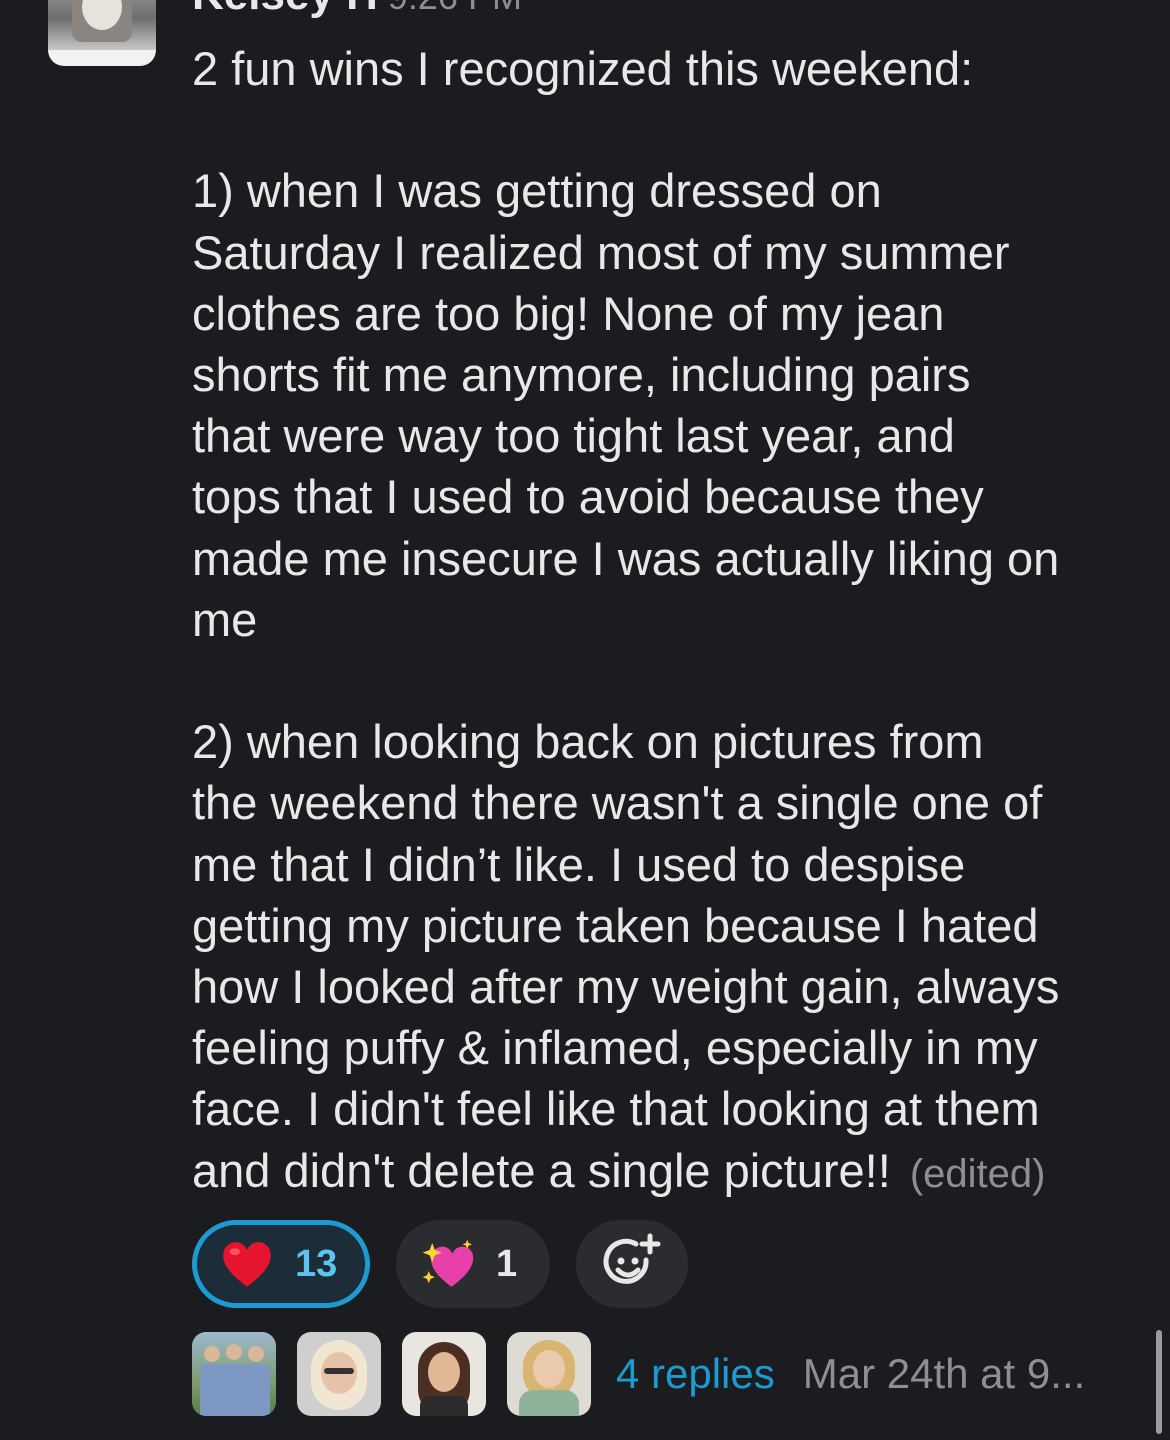 The height and width of the screenshot is (1440, 1170). What do you see at coordinates (632, 1258) in the screenshot?
I see `add-reaction-icon` at bounding box center [632, 1258].